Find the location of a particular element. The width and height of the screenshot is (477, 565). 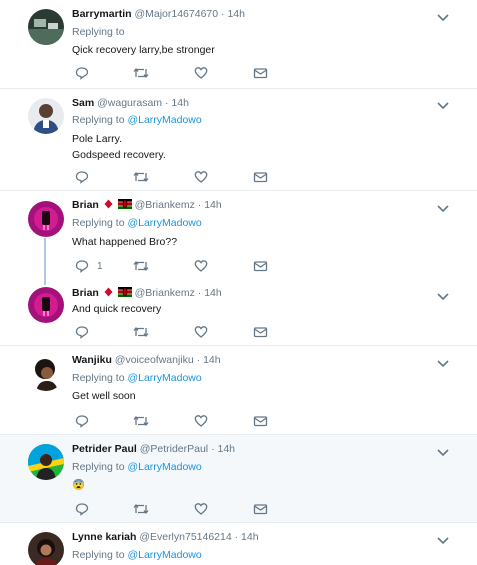

tweet-header: Brian @Briankemz · 14h is located at coordinates (147, 205).